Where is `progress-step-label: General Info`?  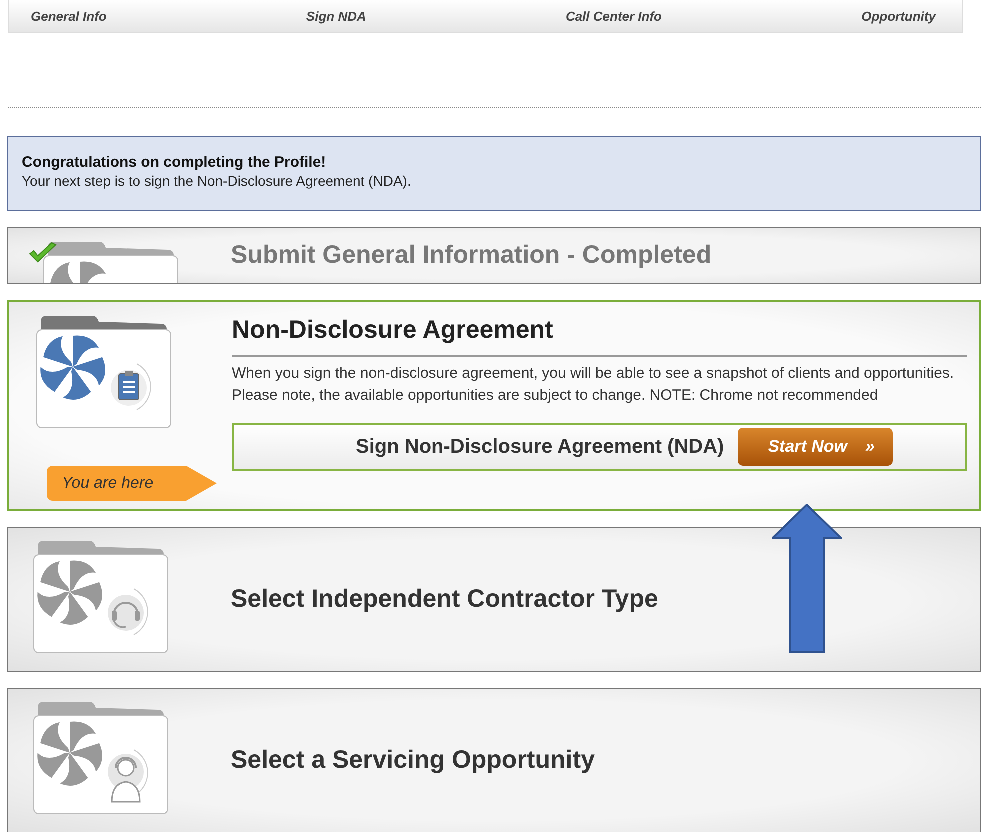 progress-step-label: General Info is located at coordinates (69, 16).